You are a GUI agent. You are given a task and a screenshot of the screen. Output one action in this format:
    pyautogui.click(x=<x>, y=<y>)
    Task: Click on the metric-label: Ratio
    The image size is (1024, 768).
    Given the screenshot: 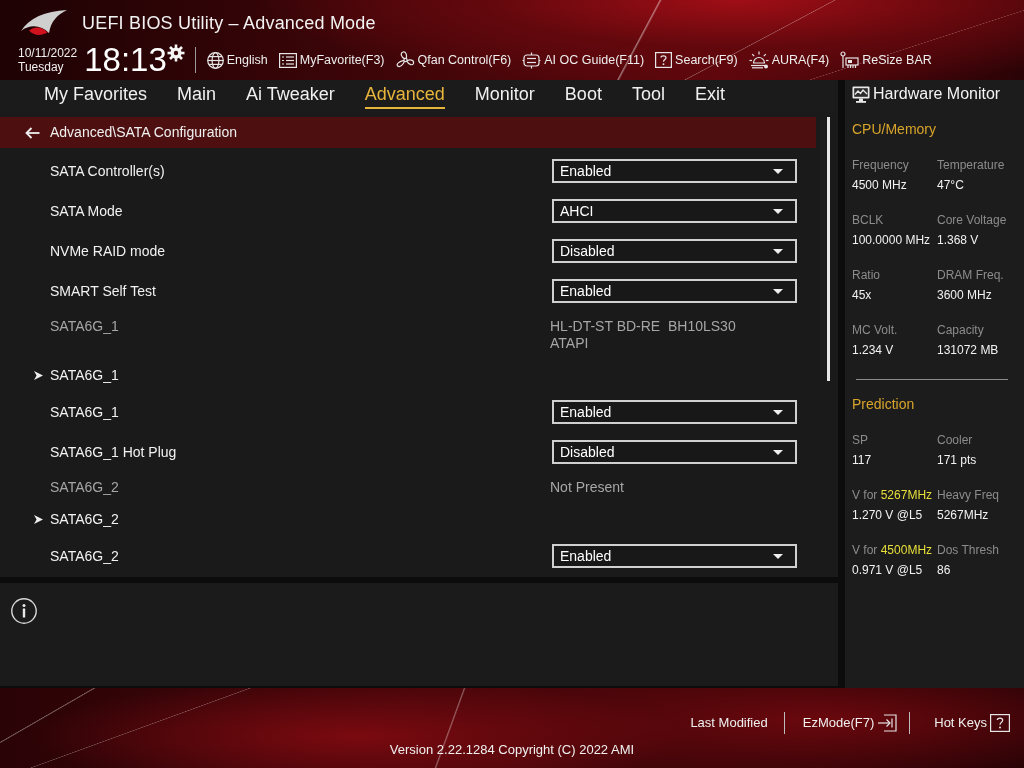 What is the action you would take?
    pyautogui.click(x=866, y=275)
    